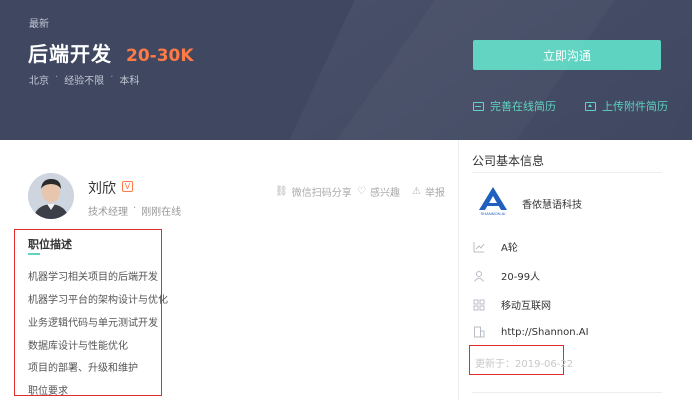 Image resolution: width=692 pixels, height=400 pixels. Describe the element at coordinates (493, 213) in the screenshot. I see `logo-text: SHANNON.AI` at that location.